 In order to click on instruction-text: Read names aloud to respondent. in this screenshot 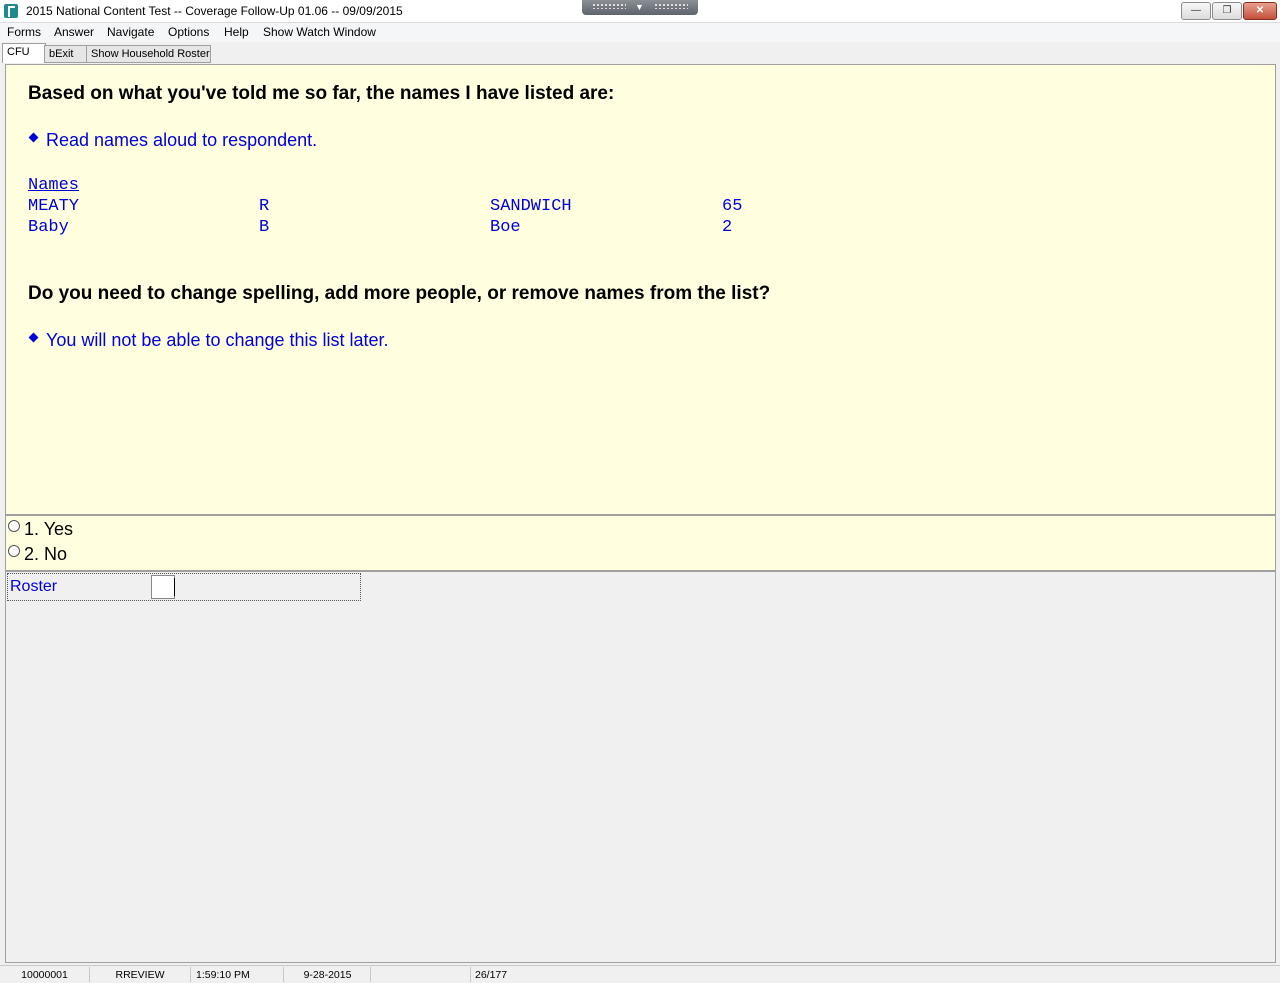, I will do `click(182, 140)`.